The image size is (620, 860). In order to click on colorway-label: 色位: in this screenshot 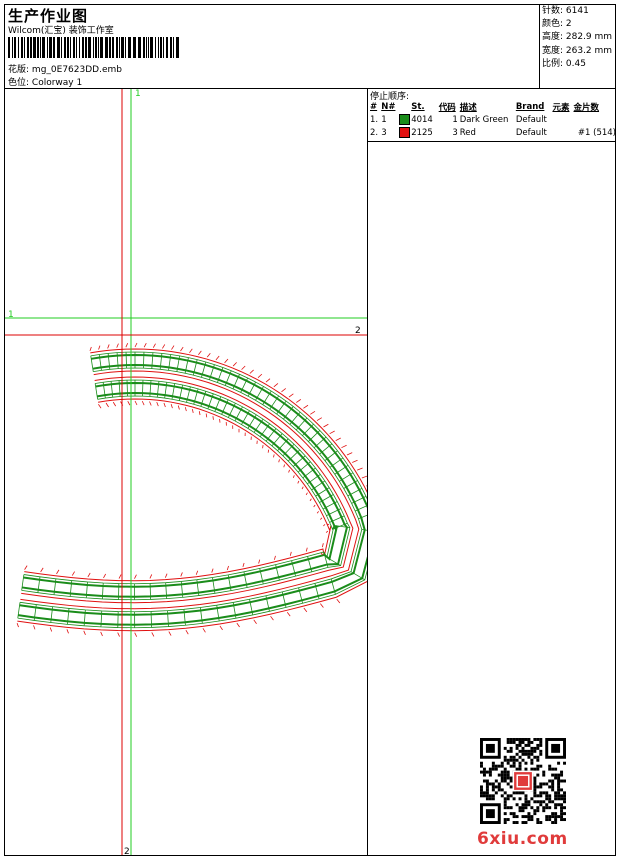, I will do `click(19, 83)`.